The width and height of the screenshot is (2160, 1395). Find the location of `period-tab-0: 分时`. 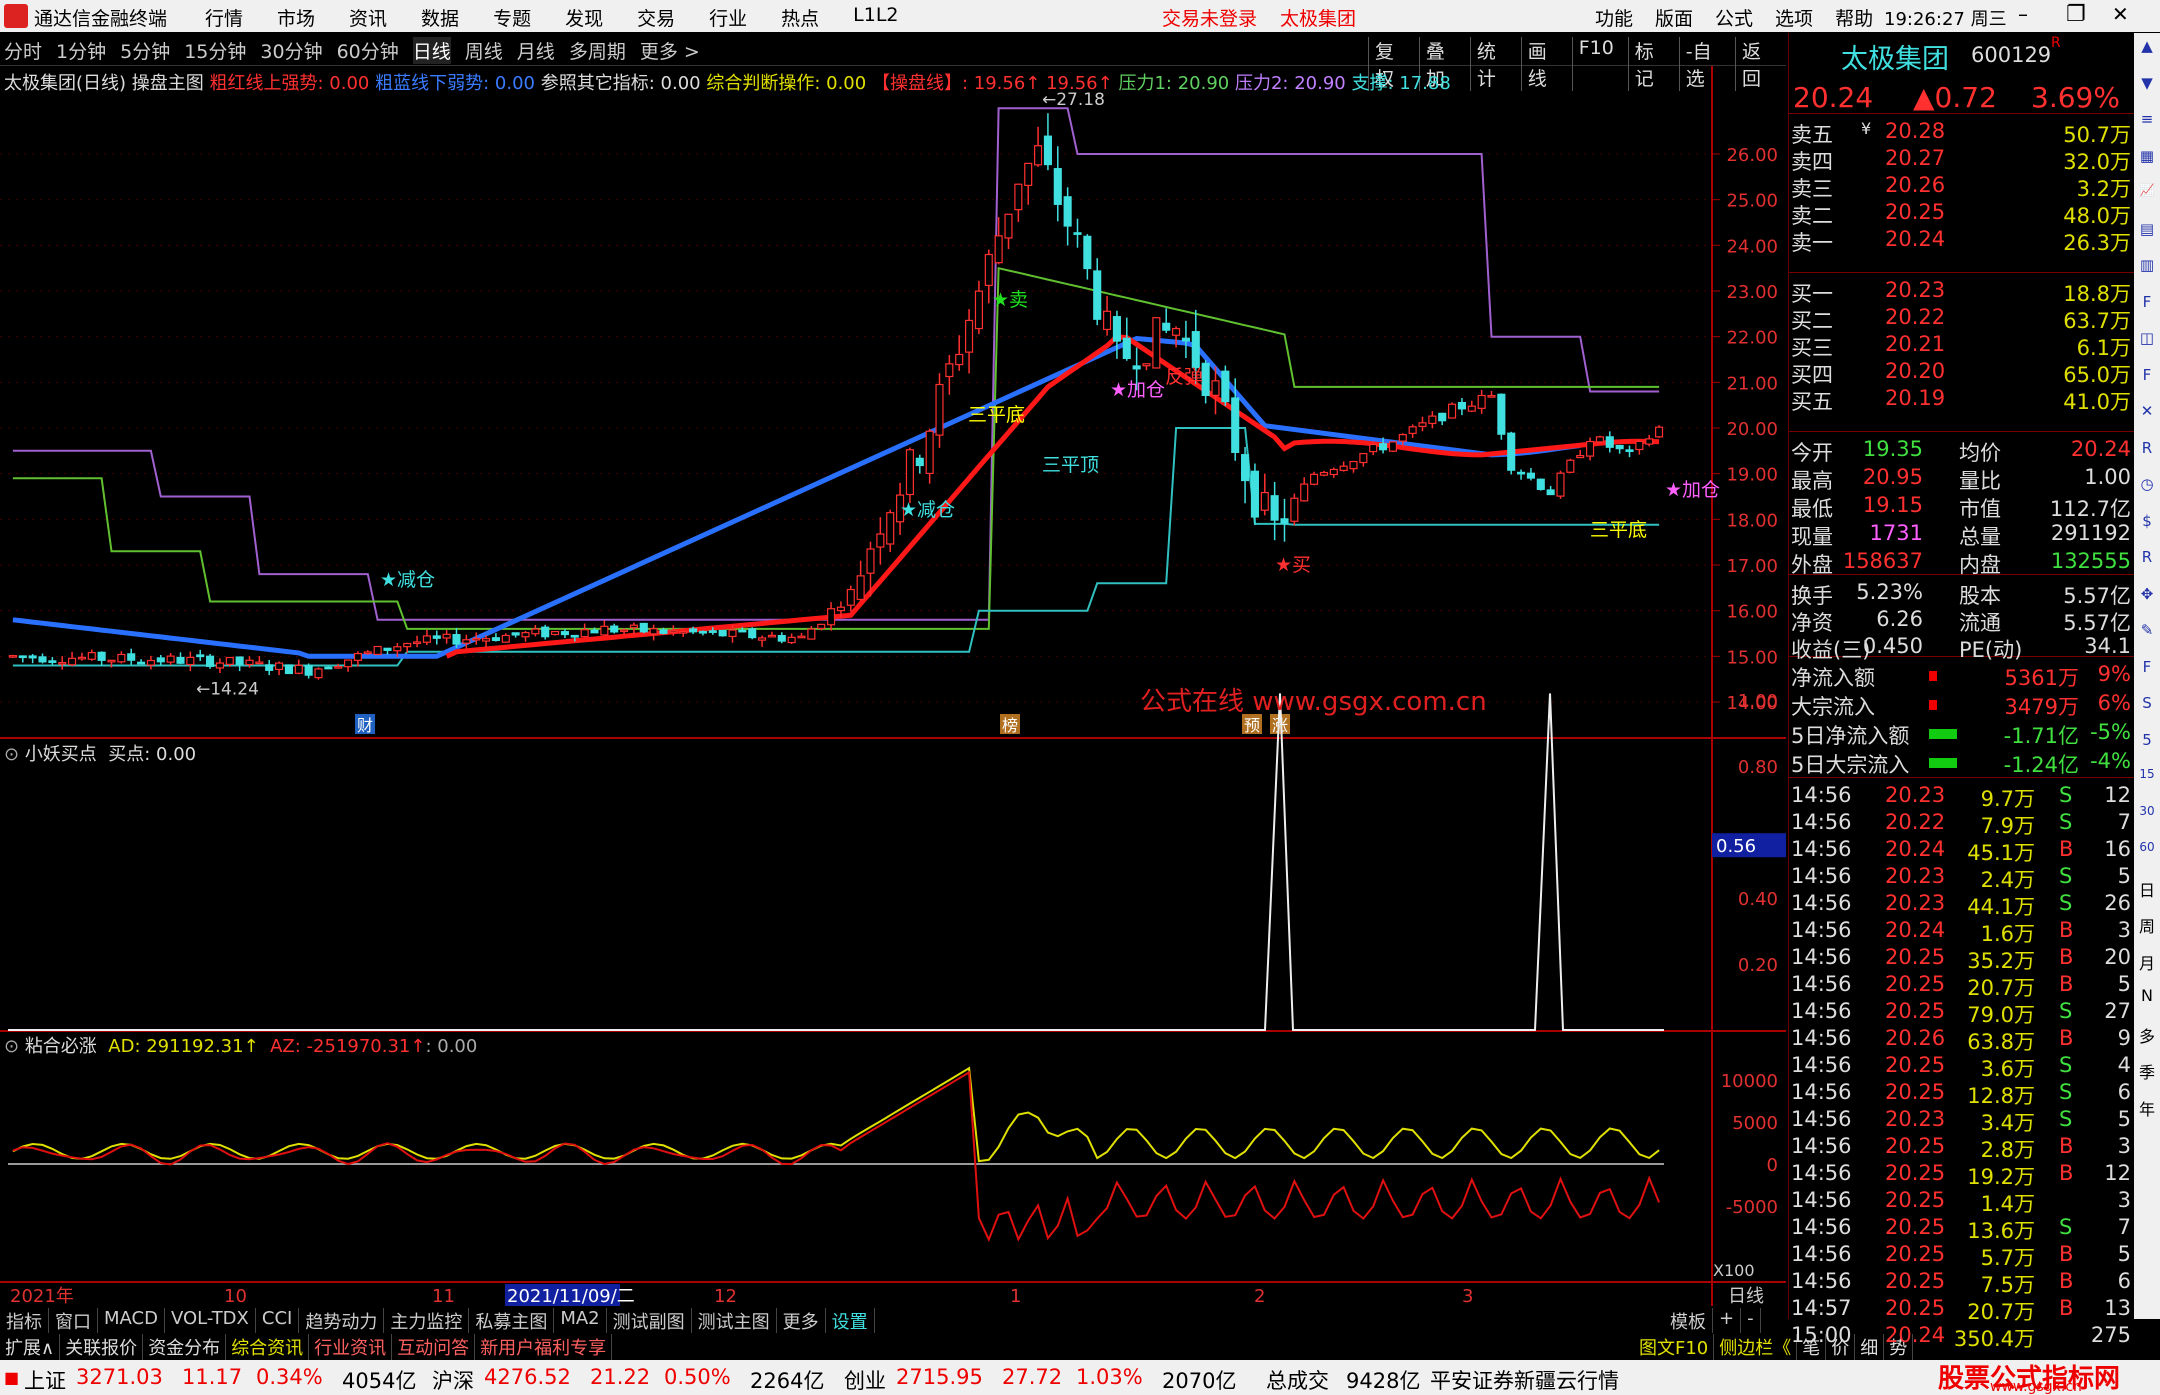

period-tab-0: 分时 is located at coordinates (23, 50).